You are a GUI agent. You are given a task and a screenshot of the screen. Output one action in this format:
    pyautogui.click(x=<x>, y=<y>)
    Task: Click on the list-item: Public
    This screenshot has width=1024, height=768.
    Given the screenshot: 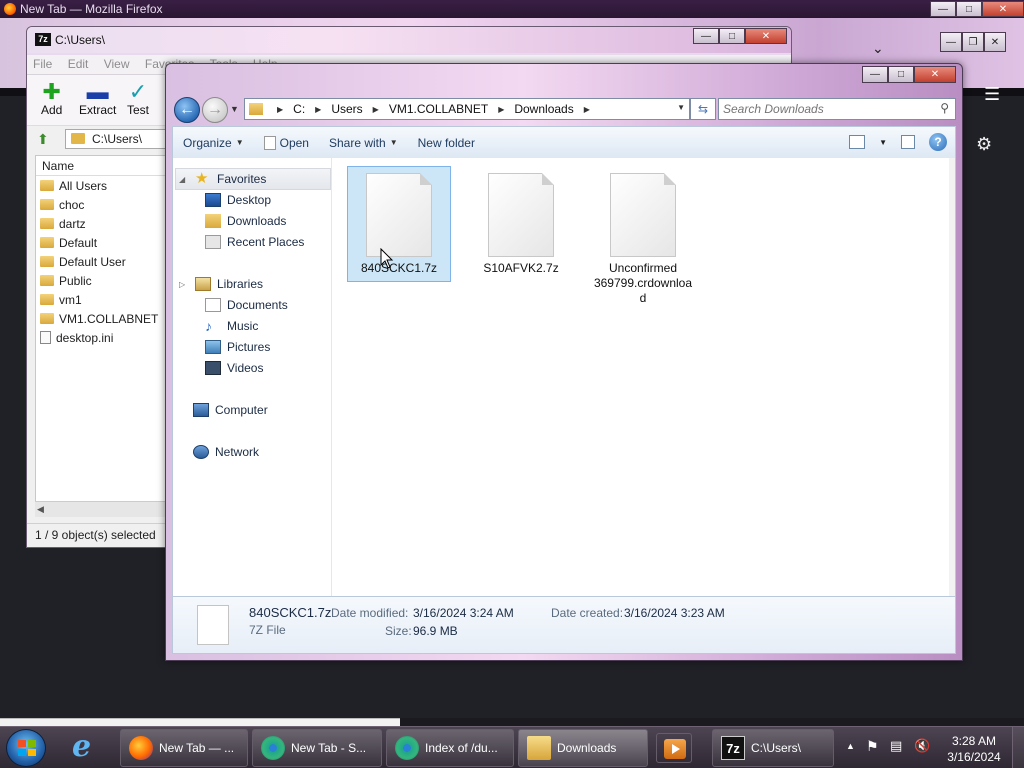 What is the action you would take?
    pyautogui.click(x=110, y=280)
    